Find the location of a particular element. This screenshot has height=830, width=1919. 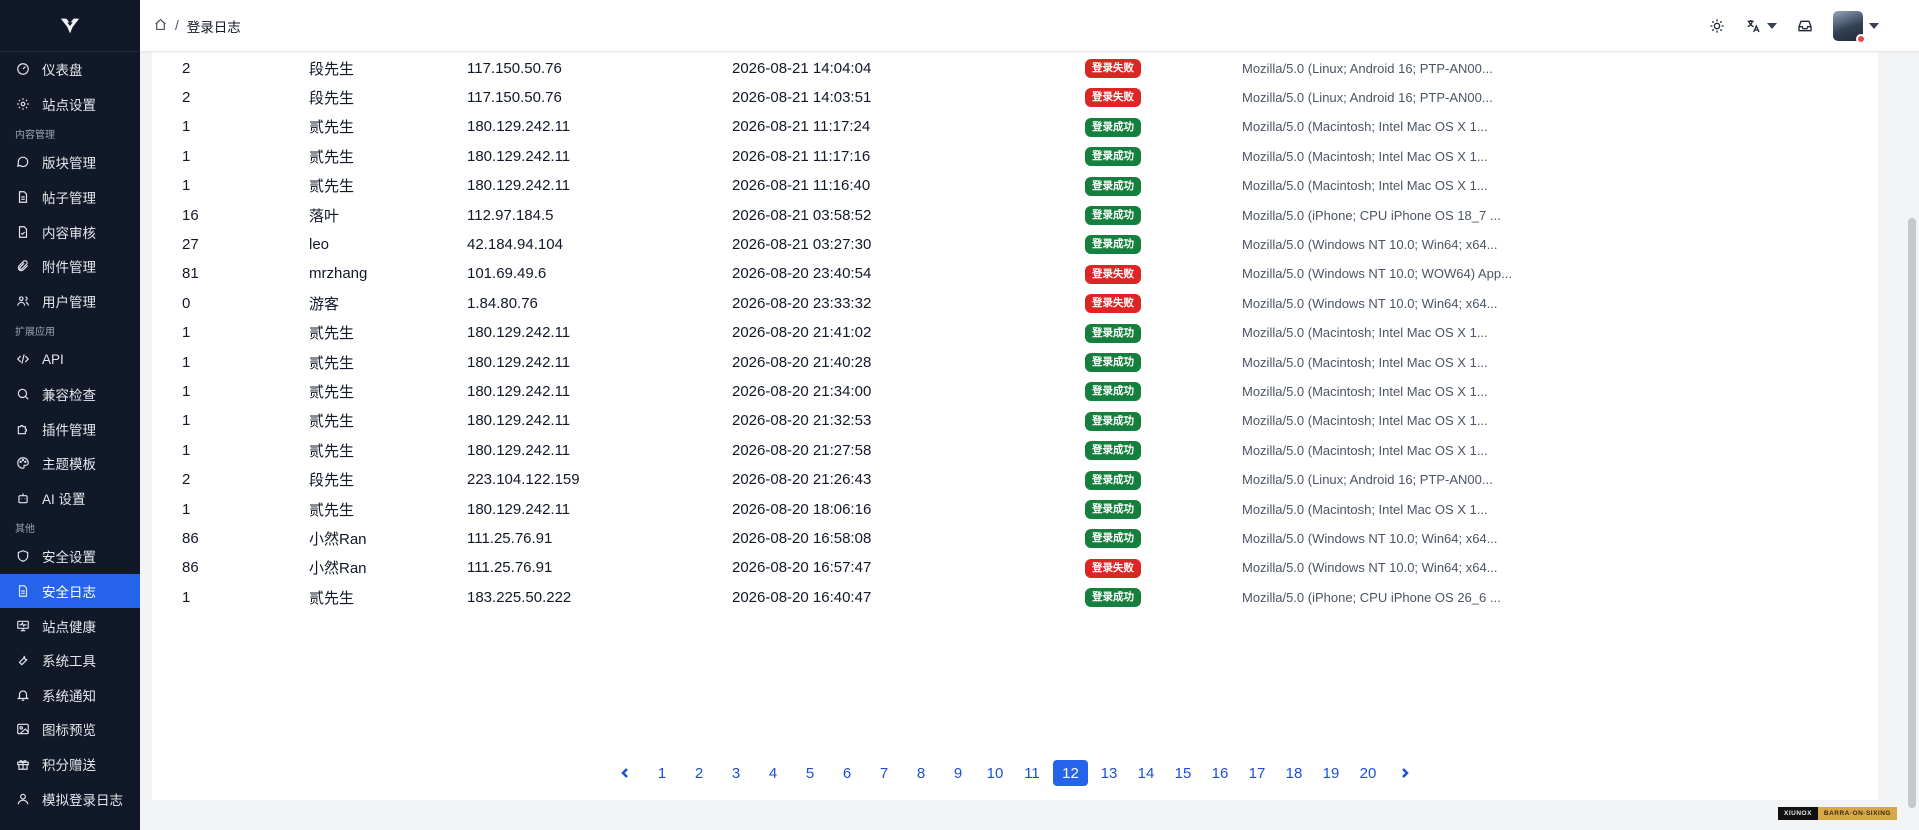

page-button: 14 is located at coordinates (1146, 773).